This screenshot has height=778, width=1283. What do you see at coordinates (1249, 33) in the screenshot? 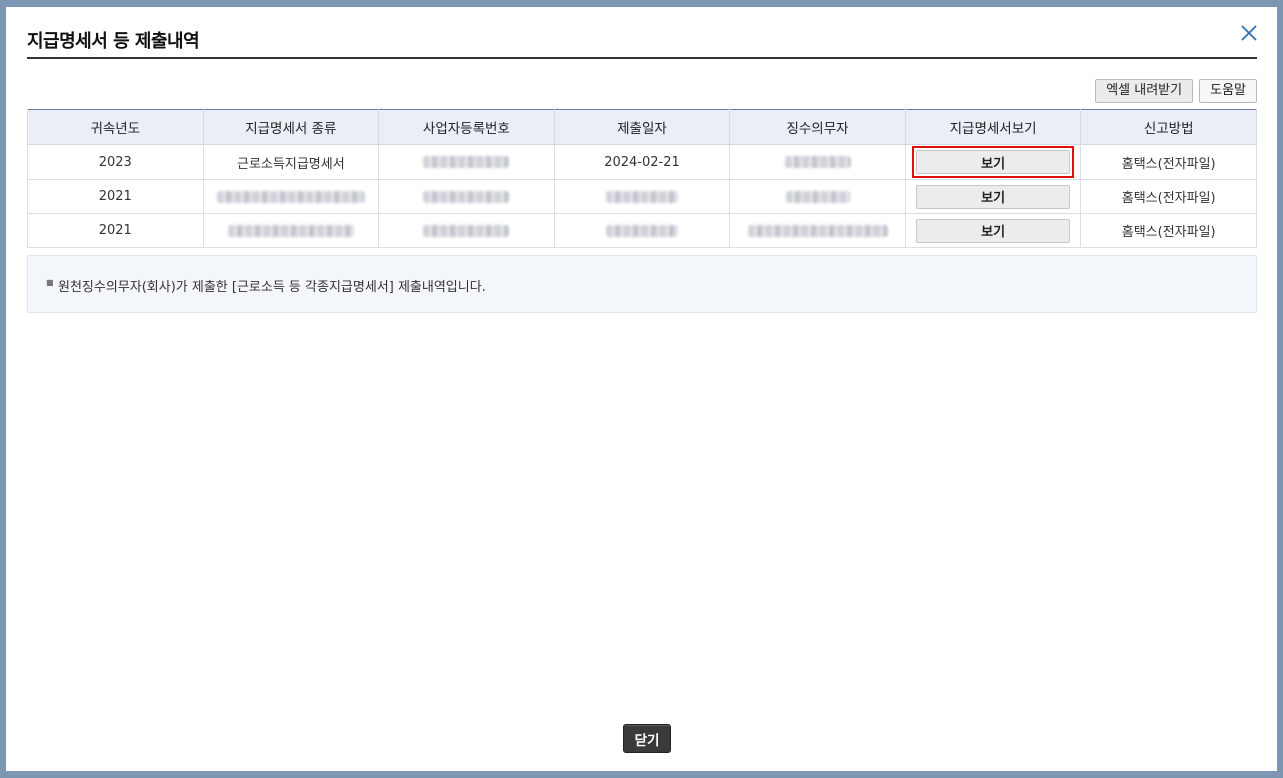
I see `close-icon` at bounding box center [1249, 33].